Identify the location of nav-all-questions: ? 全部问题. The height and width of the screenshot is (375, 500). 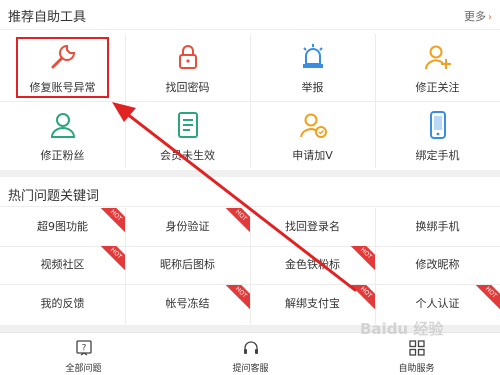
(83, 354).